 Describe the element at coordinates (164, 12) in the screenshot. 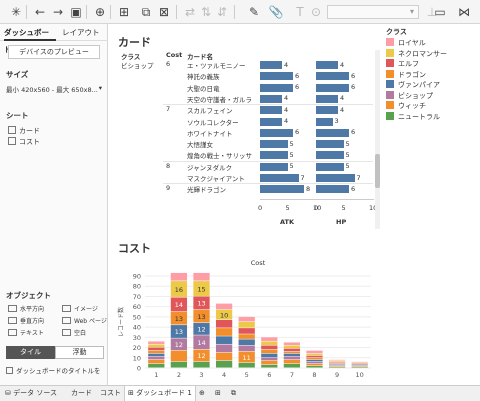

I see `clear-sheet-icon: ⊠` at that location.